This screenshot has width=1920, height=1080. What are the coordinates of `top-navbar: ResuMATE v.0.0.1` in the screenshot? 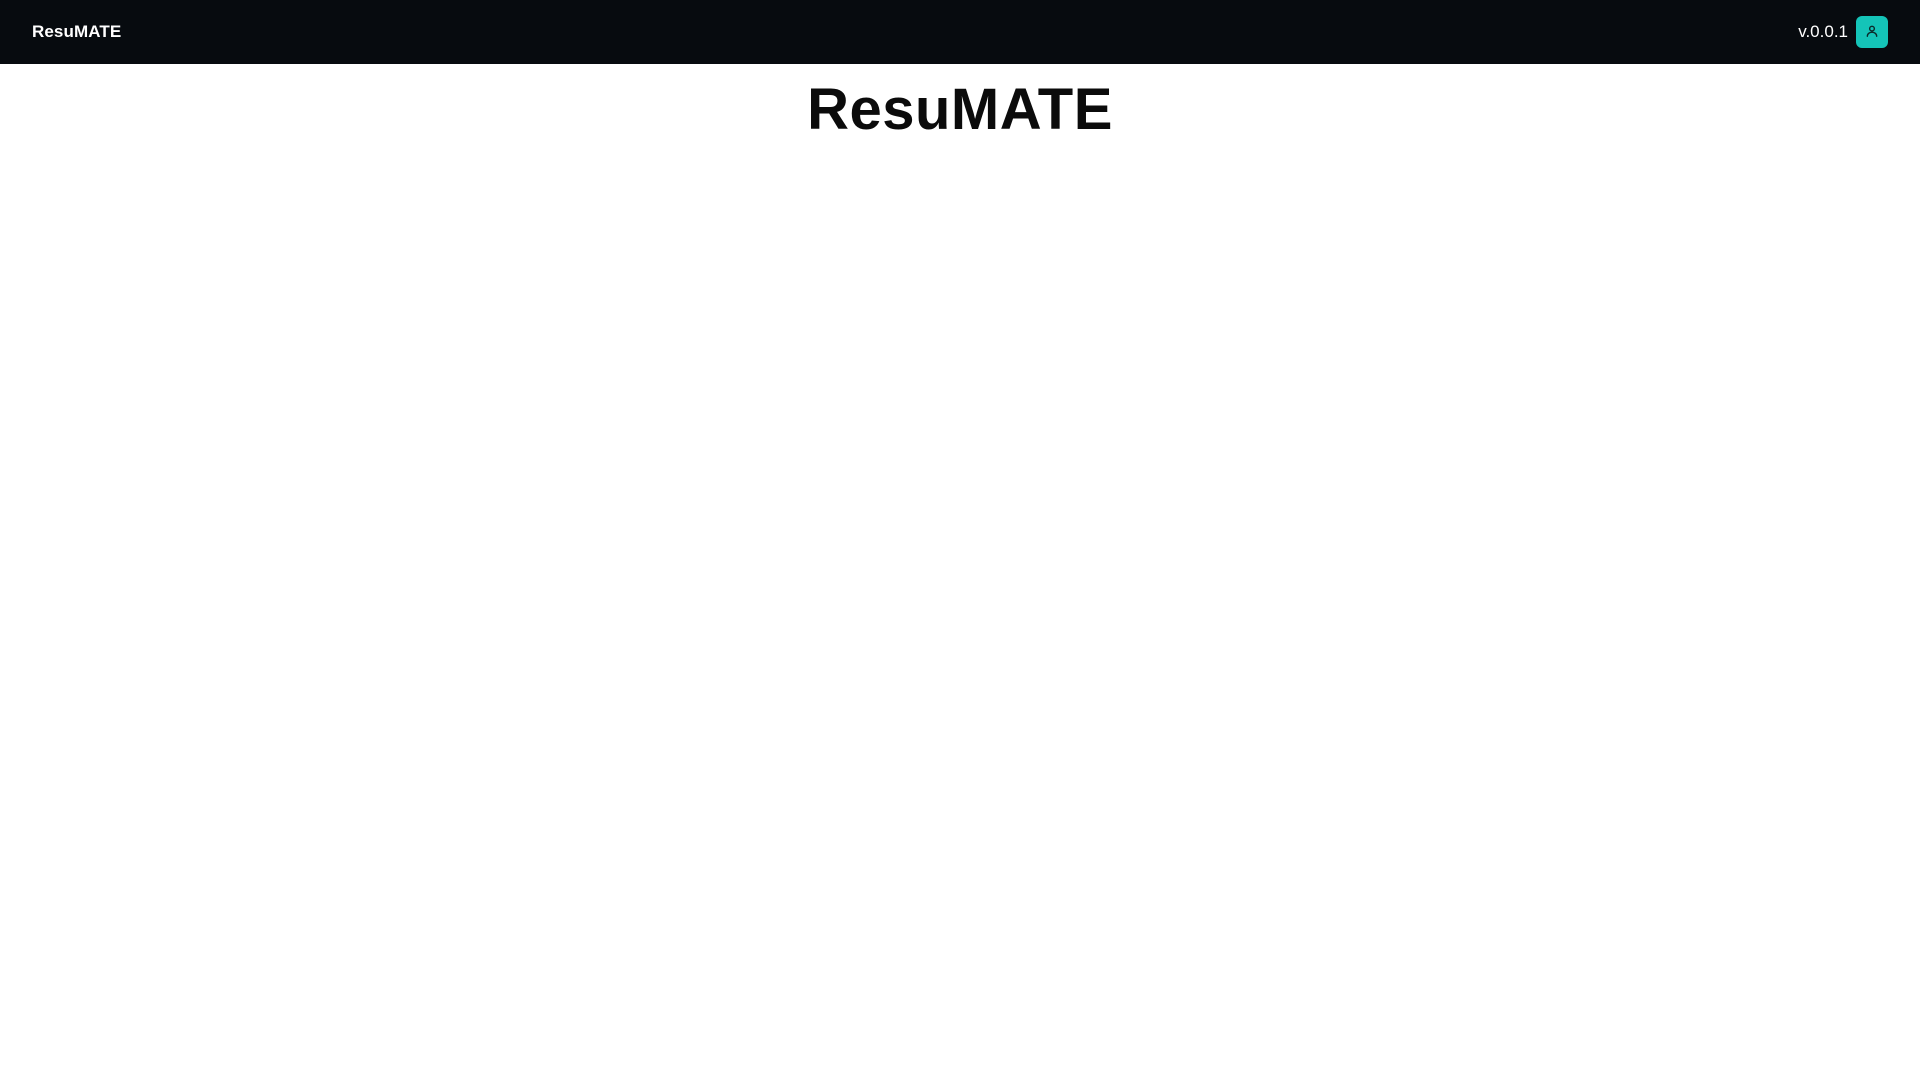 It's located at (960, 32).